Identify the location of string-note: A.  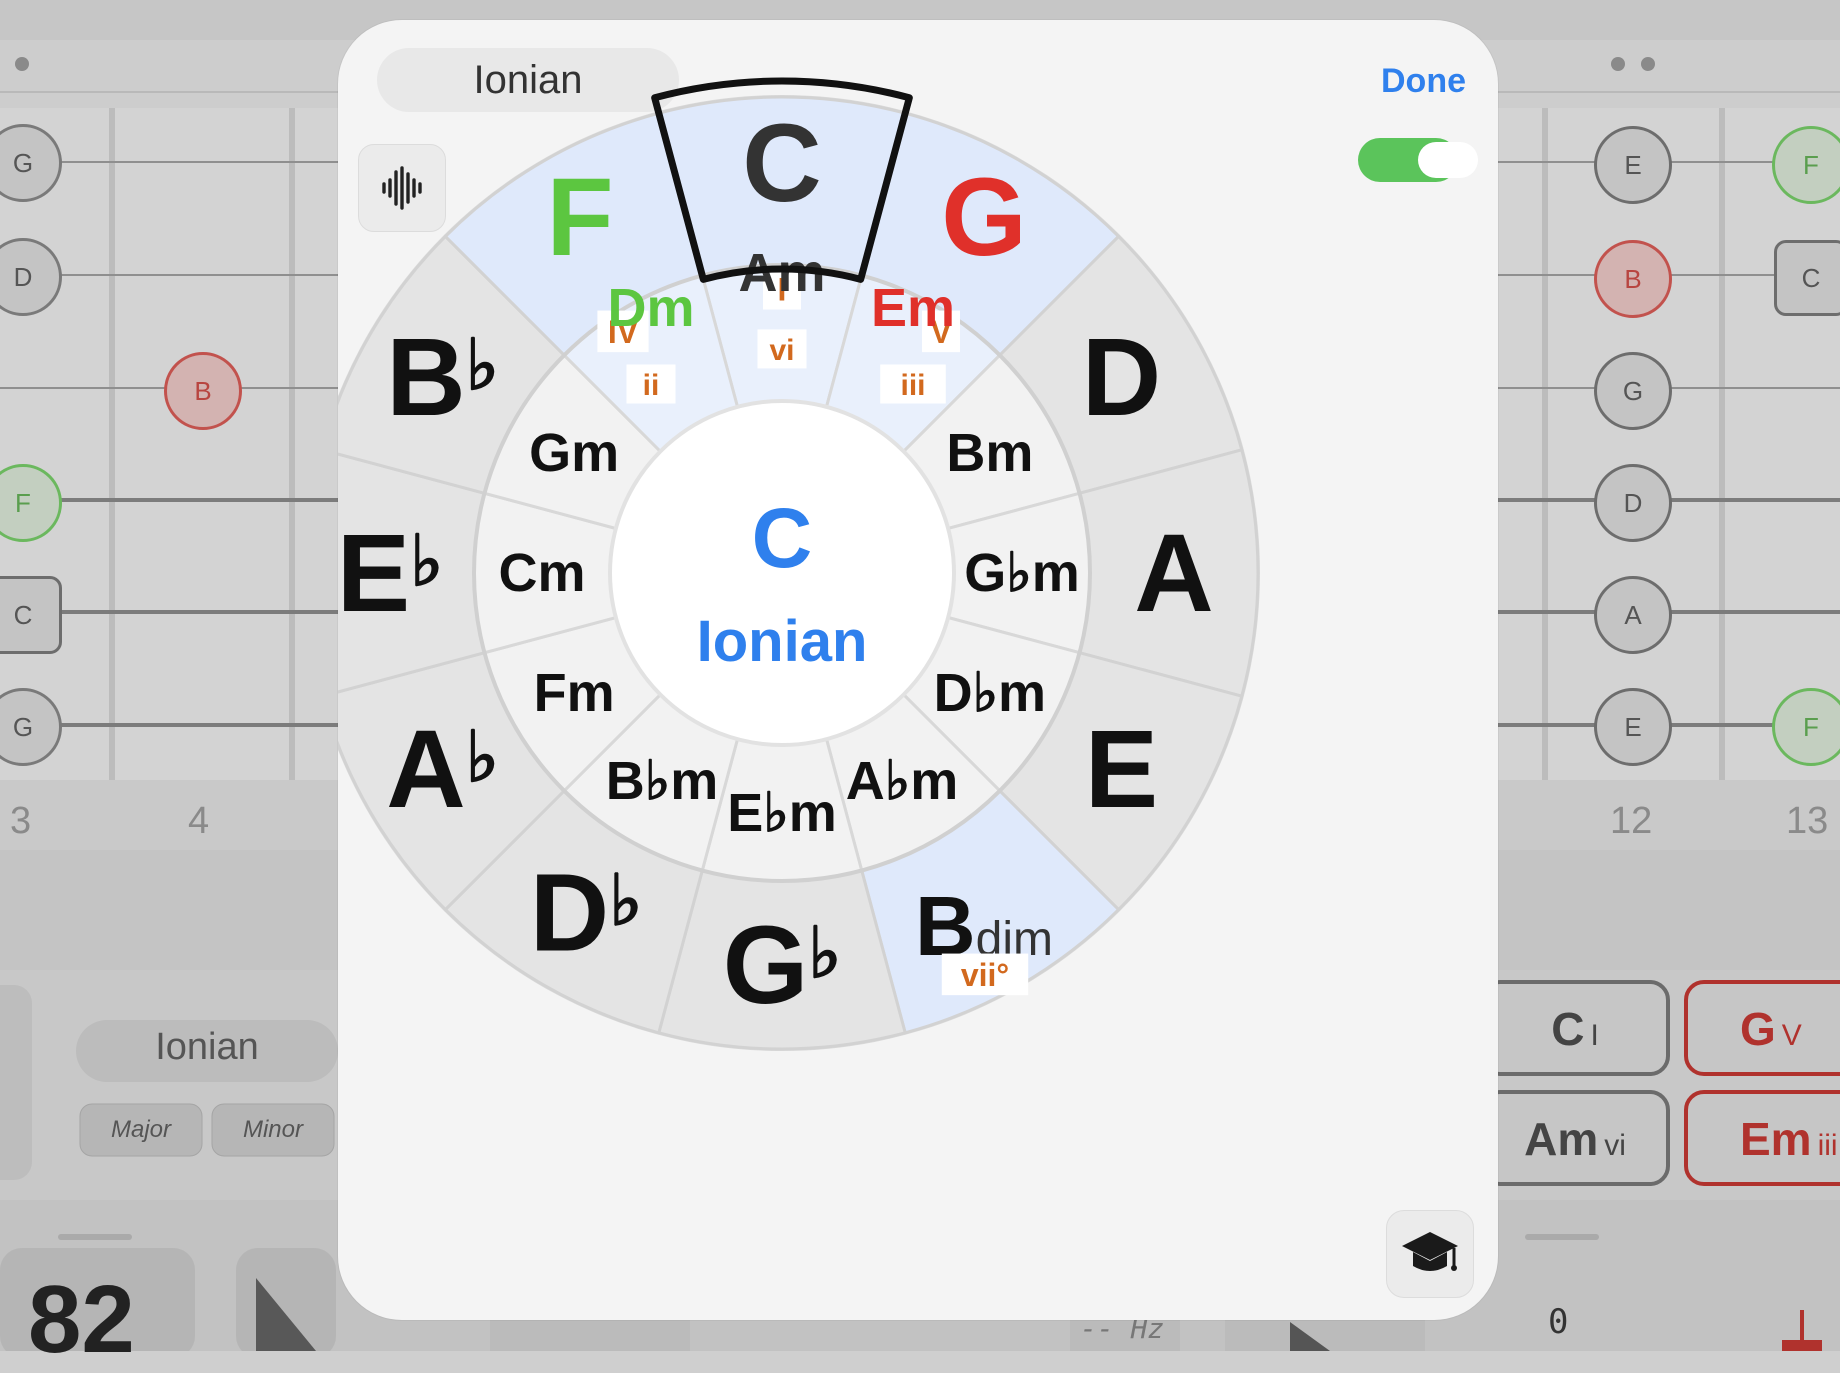
(1633, 615).